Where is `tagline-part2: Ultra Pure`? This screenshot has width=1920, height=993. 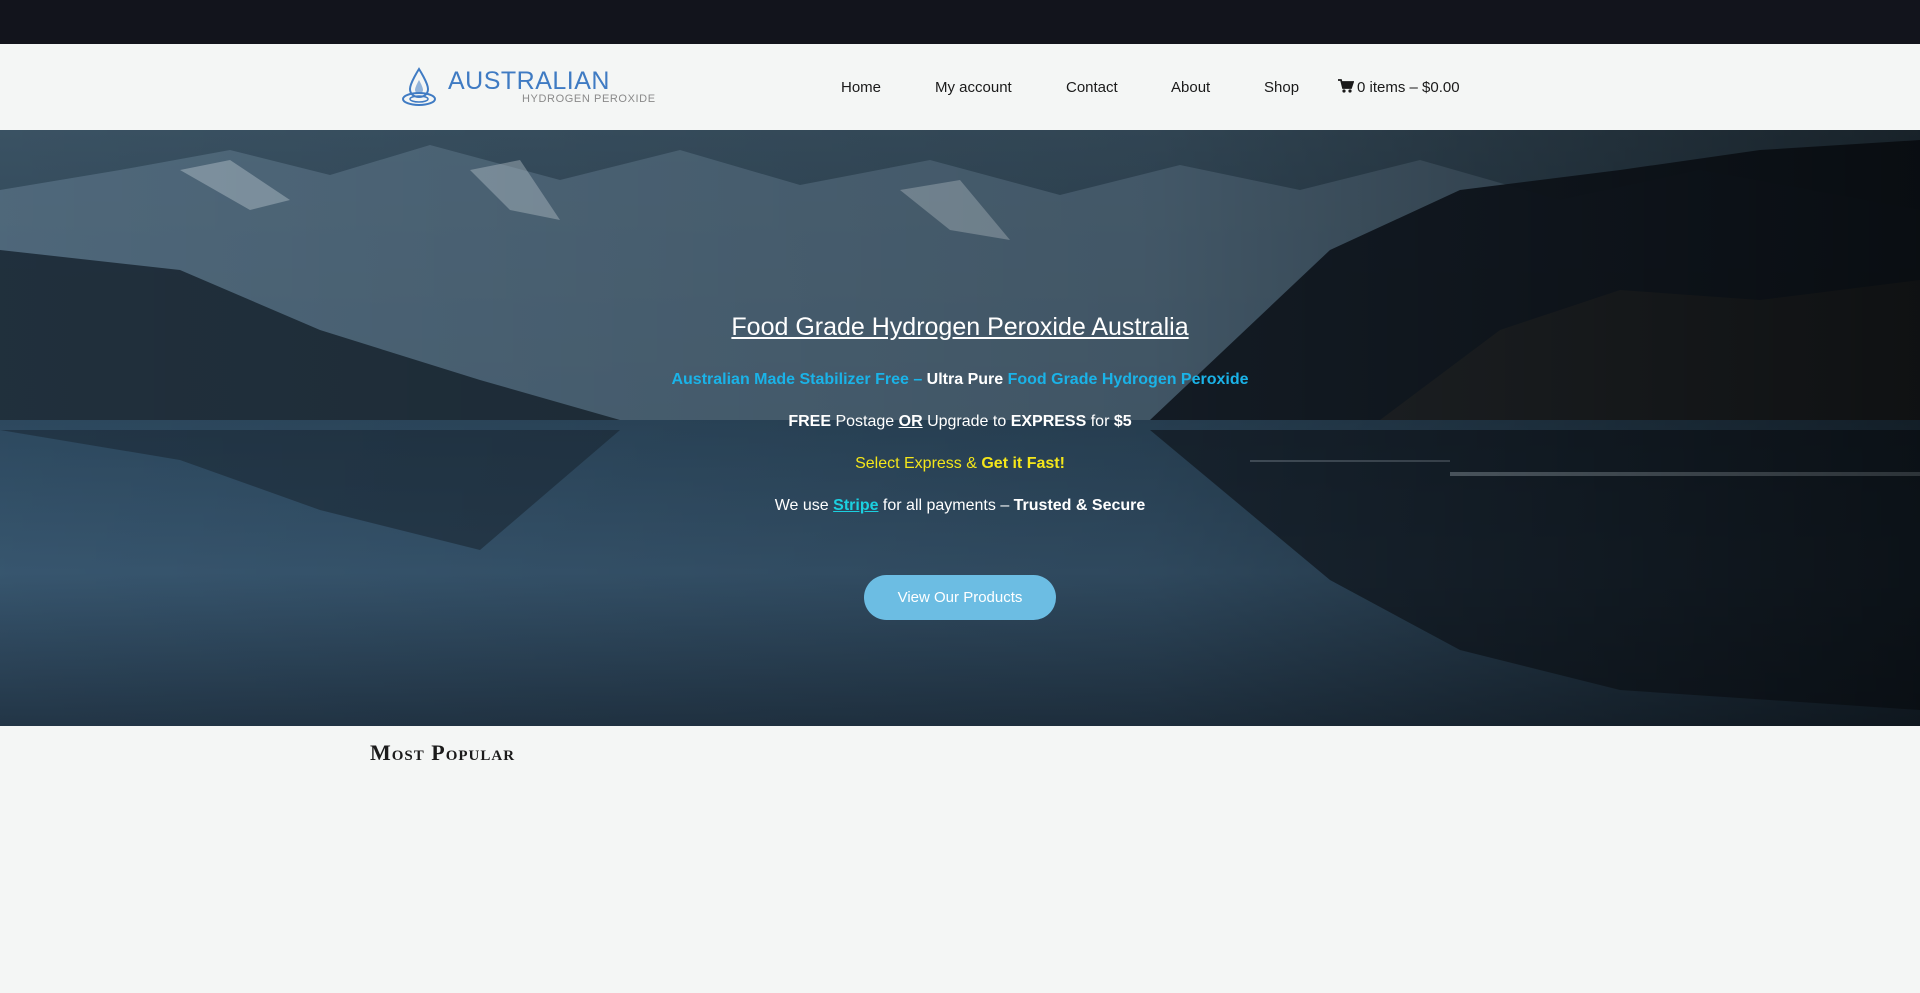 tagline-part2: Ultra Pure is located at coordinates (965, 379).